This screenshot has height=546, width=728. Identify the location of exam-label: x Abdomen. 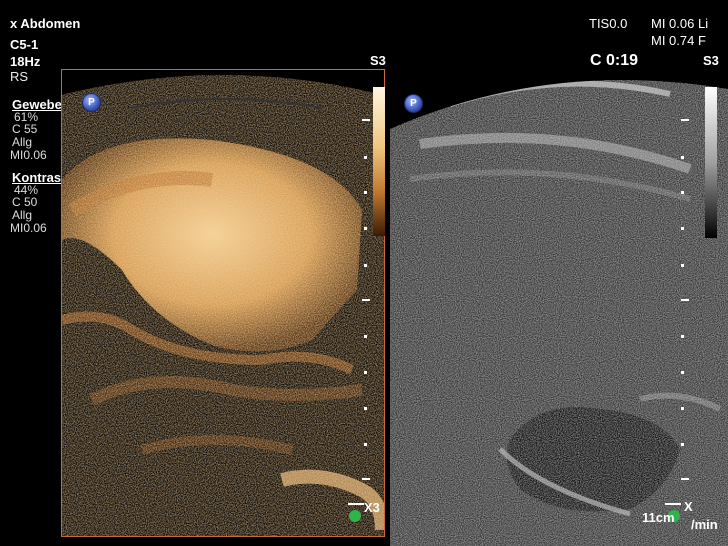
(45, 23).